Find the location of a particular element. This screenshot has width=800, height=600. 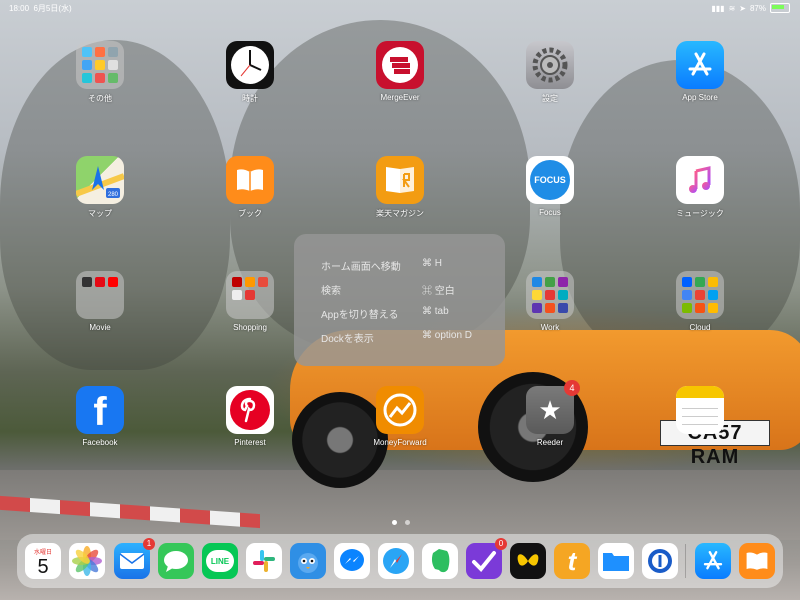

app-label: Pinterest is located at coordinates (250, 442).